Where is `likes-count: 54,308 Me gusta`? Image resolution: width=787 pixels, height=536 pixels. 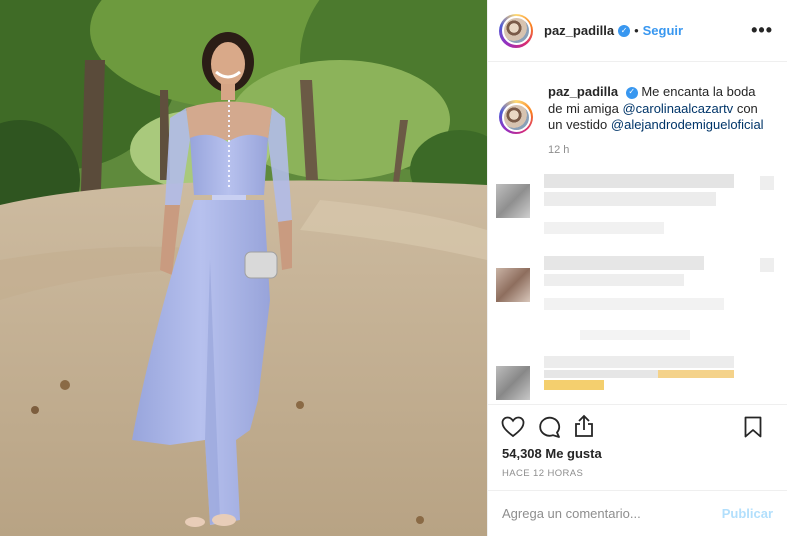 likes-count: 54,308 Me gusta is located at coordinates (552, 453).